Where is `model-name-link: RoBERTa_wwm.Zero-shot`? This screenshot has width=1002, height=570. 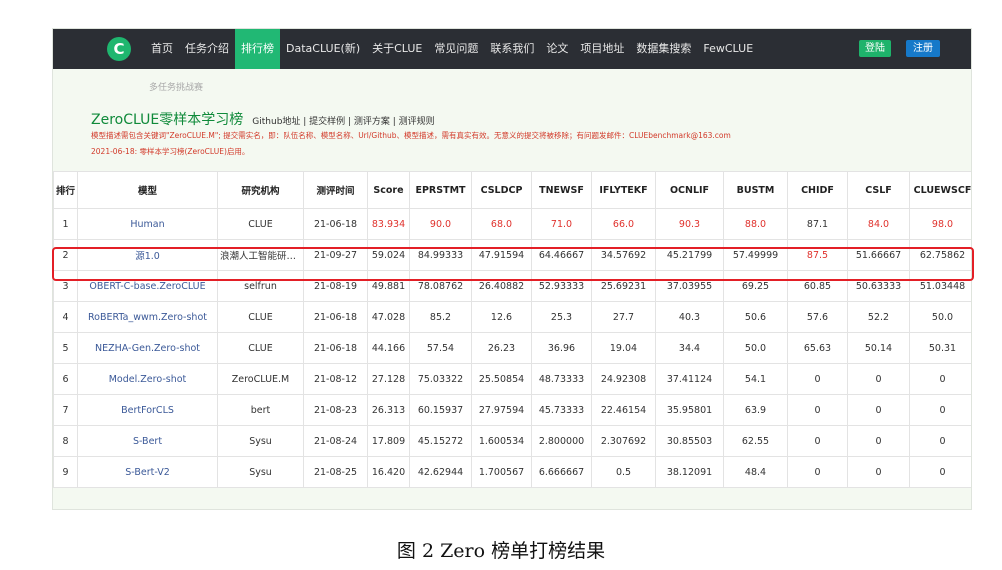 model-name-link: RoBERTa_wwm.Zero-shot is located at coordinates (147, 317).